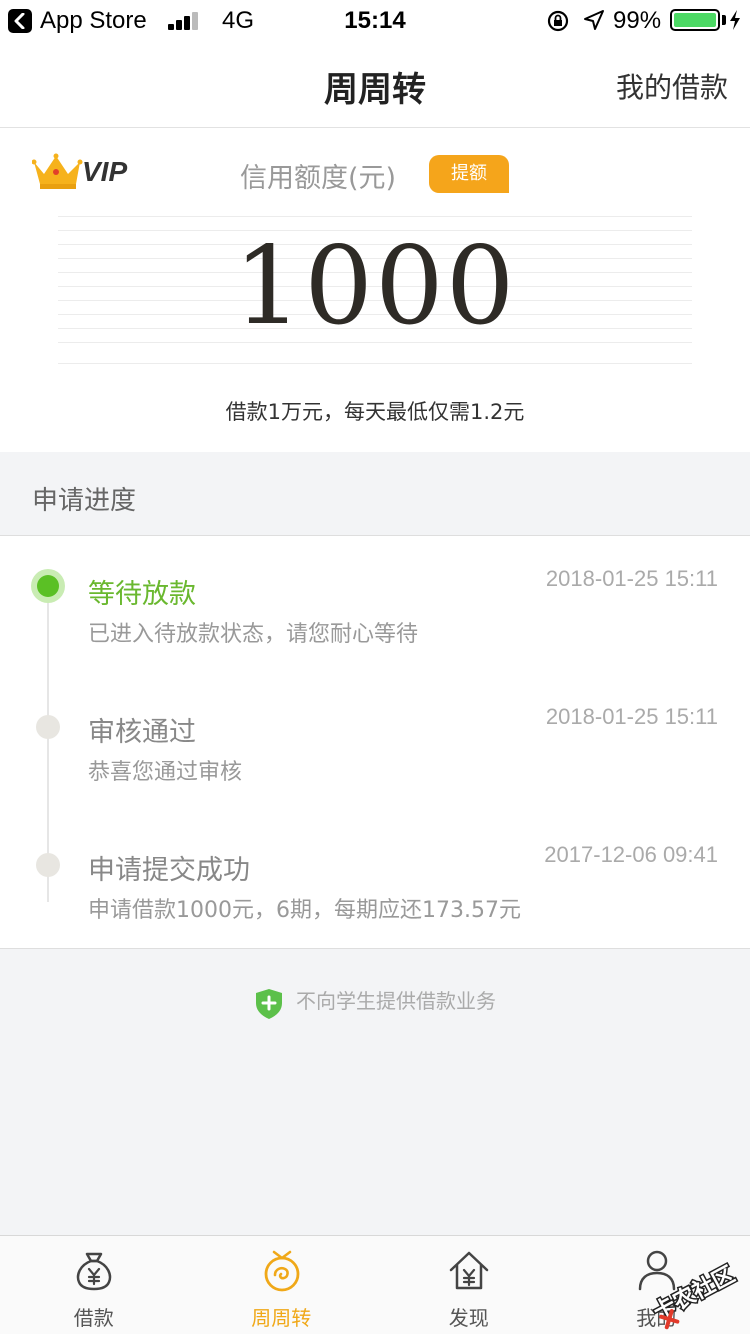 The width and height of the screenshot is (750, 1334). What do you see at coordinates (558, 21) in the screenshot?
I see `rotation-lock-icon` at bounding box center [558, 21].